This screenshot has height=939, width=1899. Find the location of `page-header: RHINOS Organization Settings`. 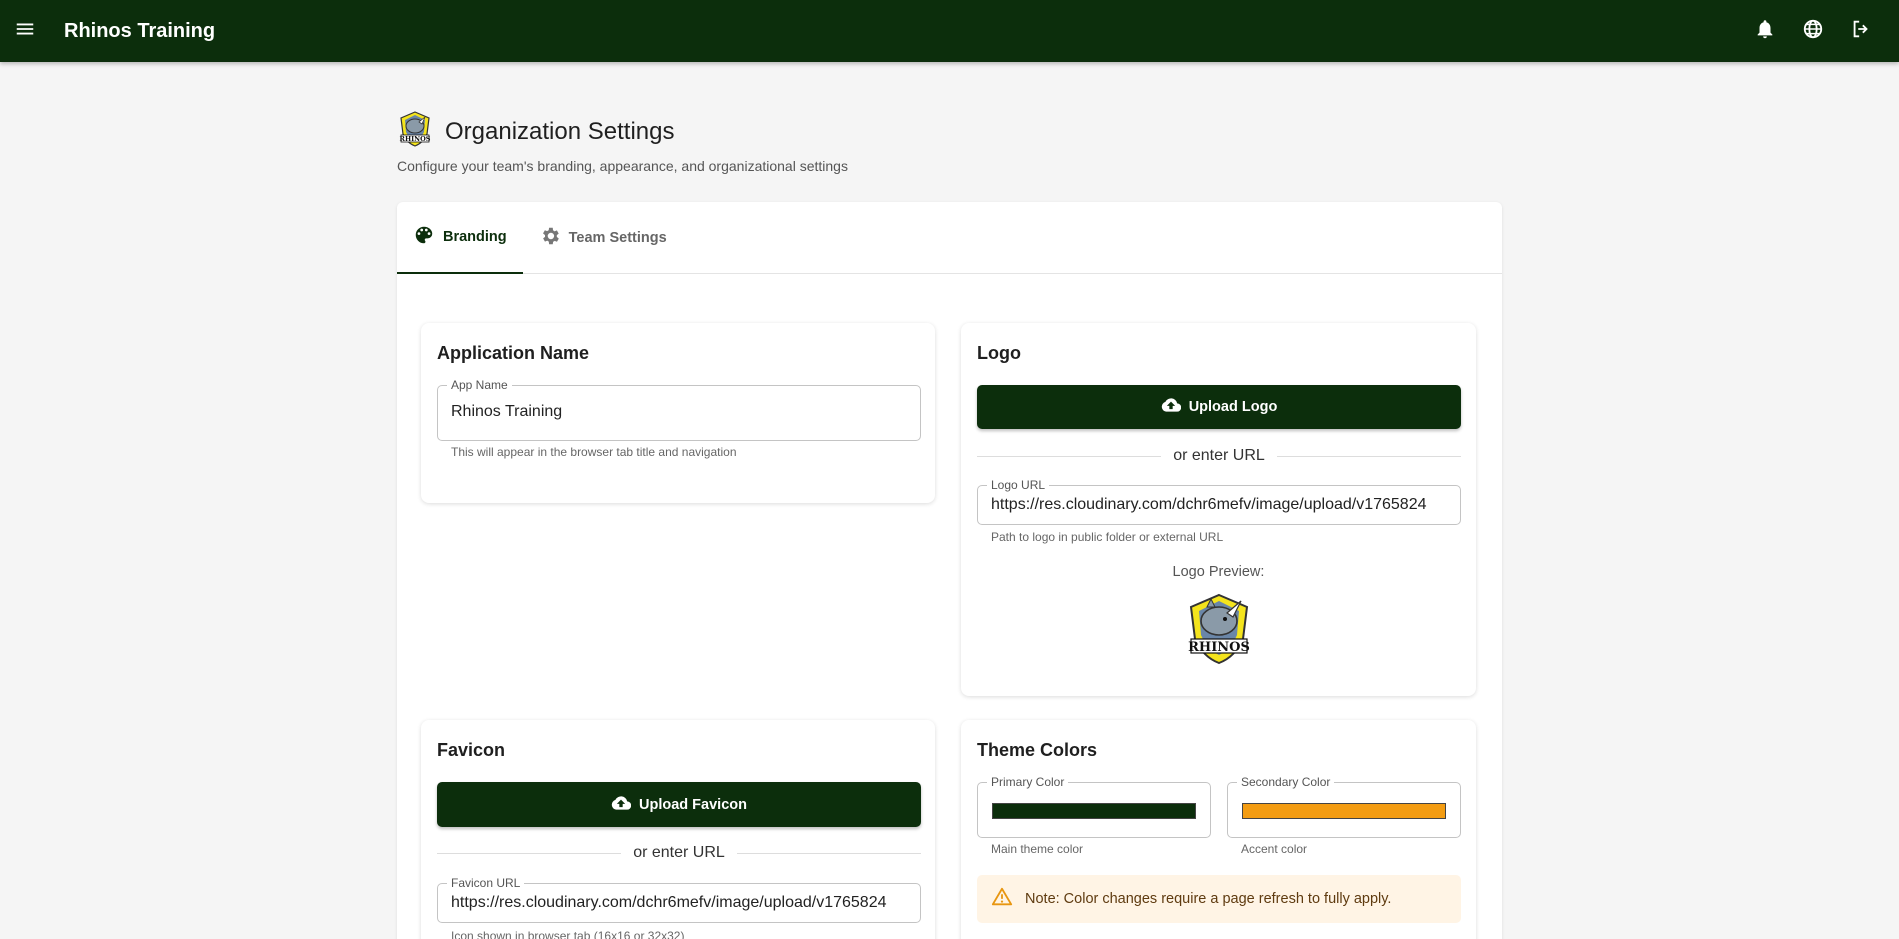

page-header: RHINOS Organization Settings is located at coordinates (535, 131).